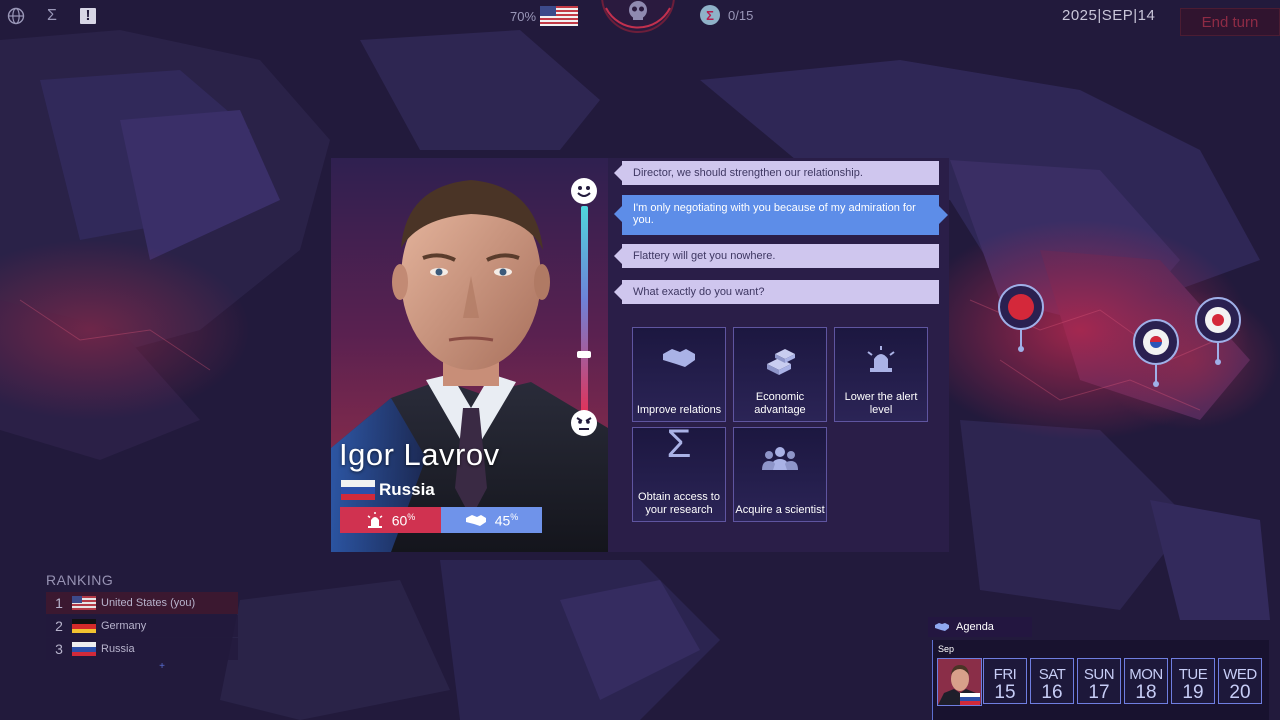 The height and width of the screenshot is (720, 1280). Describe the element at coordinates (142, 649) in the screenshot. I see `ranking-row-3: 3 Russia` at that location.